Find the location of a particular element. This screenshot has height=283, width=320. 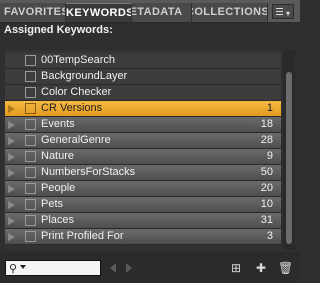

search-input: ⚲ is located at coordinates (53, 268).